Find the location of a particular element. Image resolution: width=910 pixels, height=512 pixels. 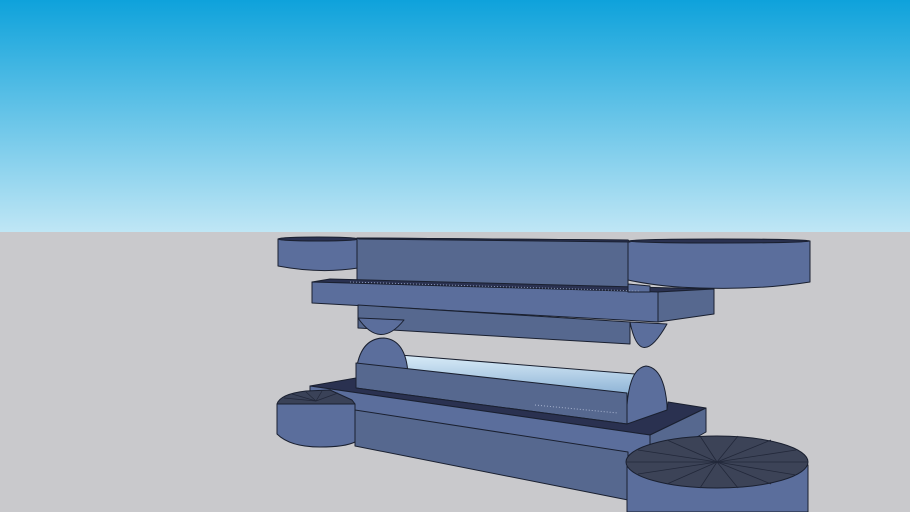

top-right-drum is located at coordinates (719, 263).